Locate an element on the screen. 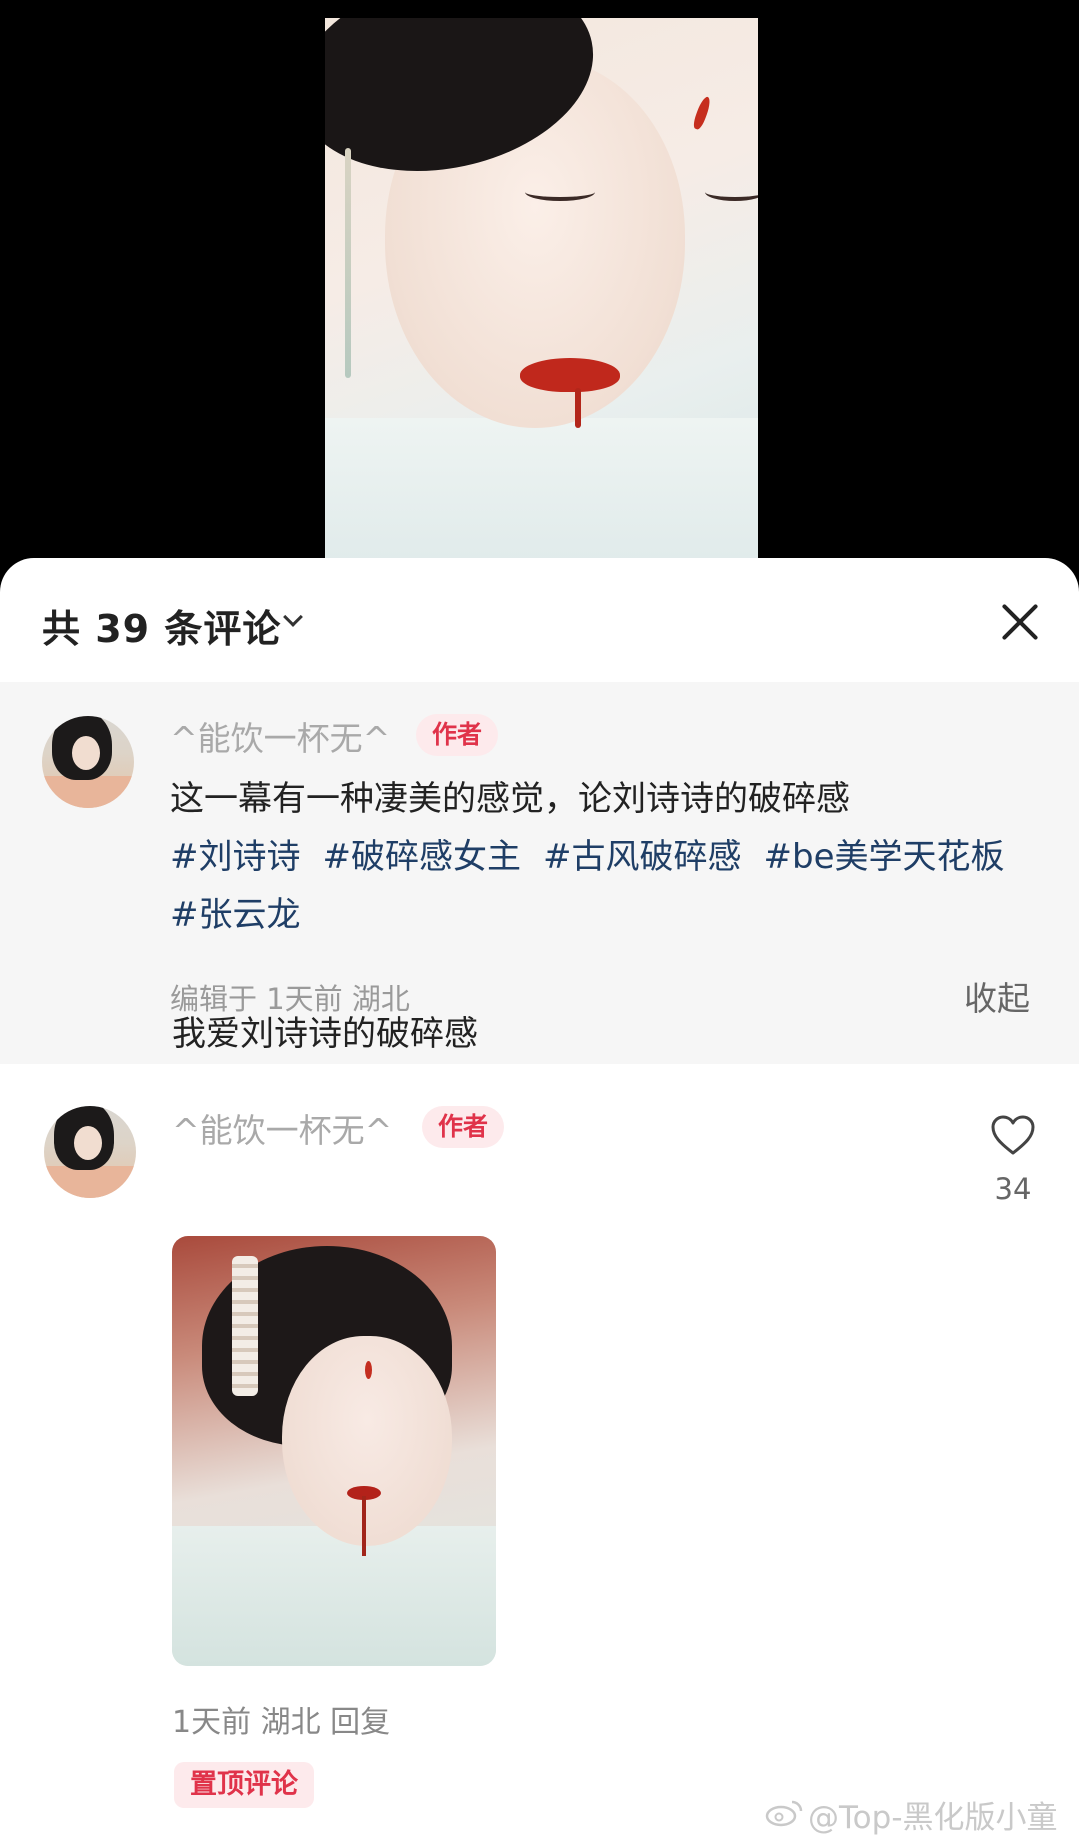 This screenshot has height=1837, width=1079. comment-avatar is located at coordinates (90, 1152).